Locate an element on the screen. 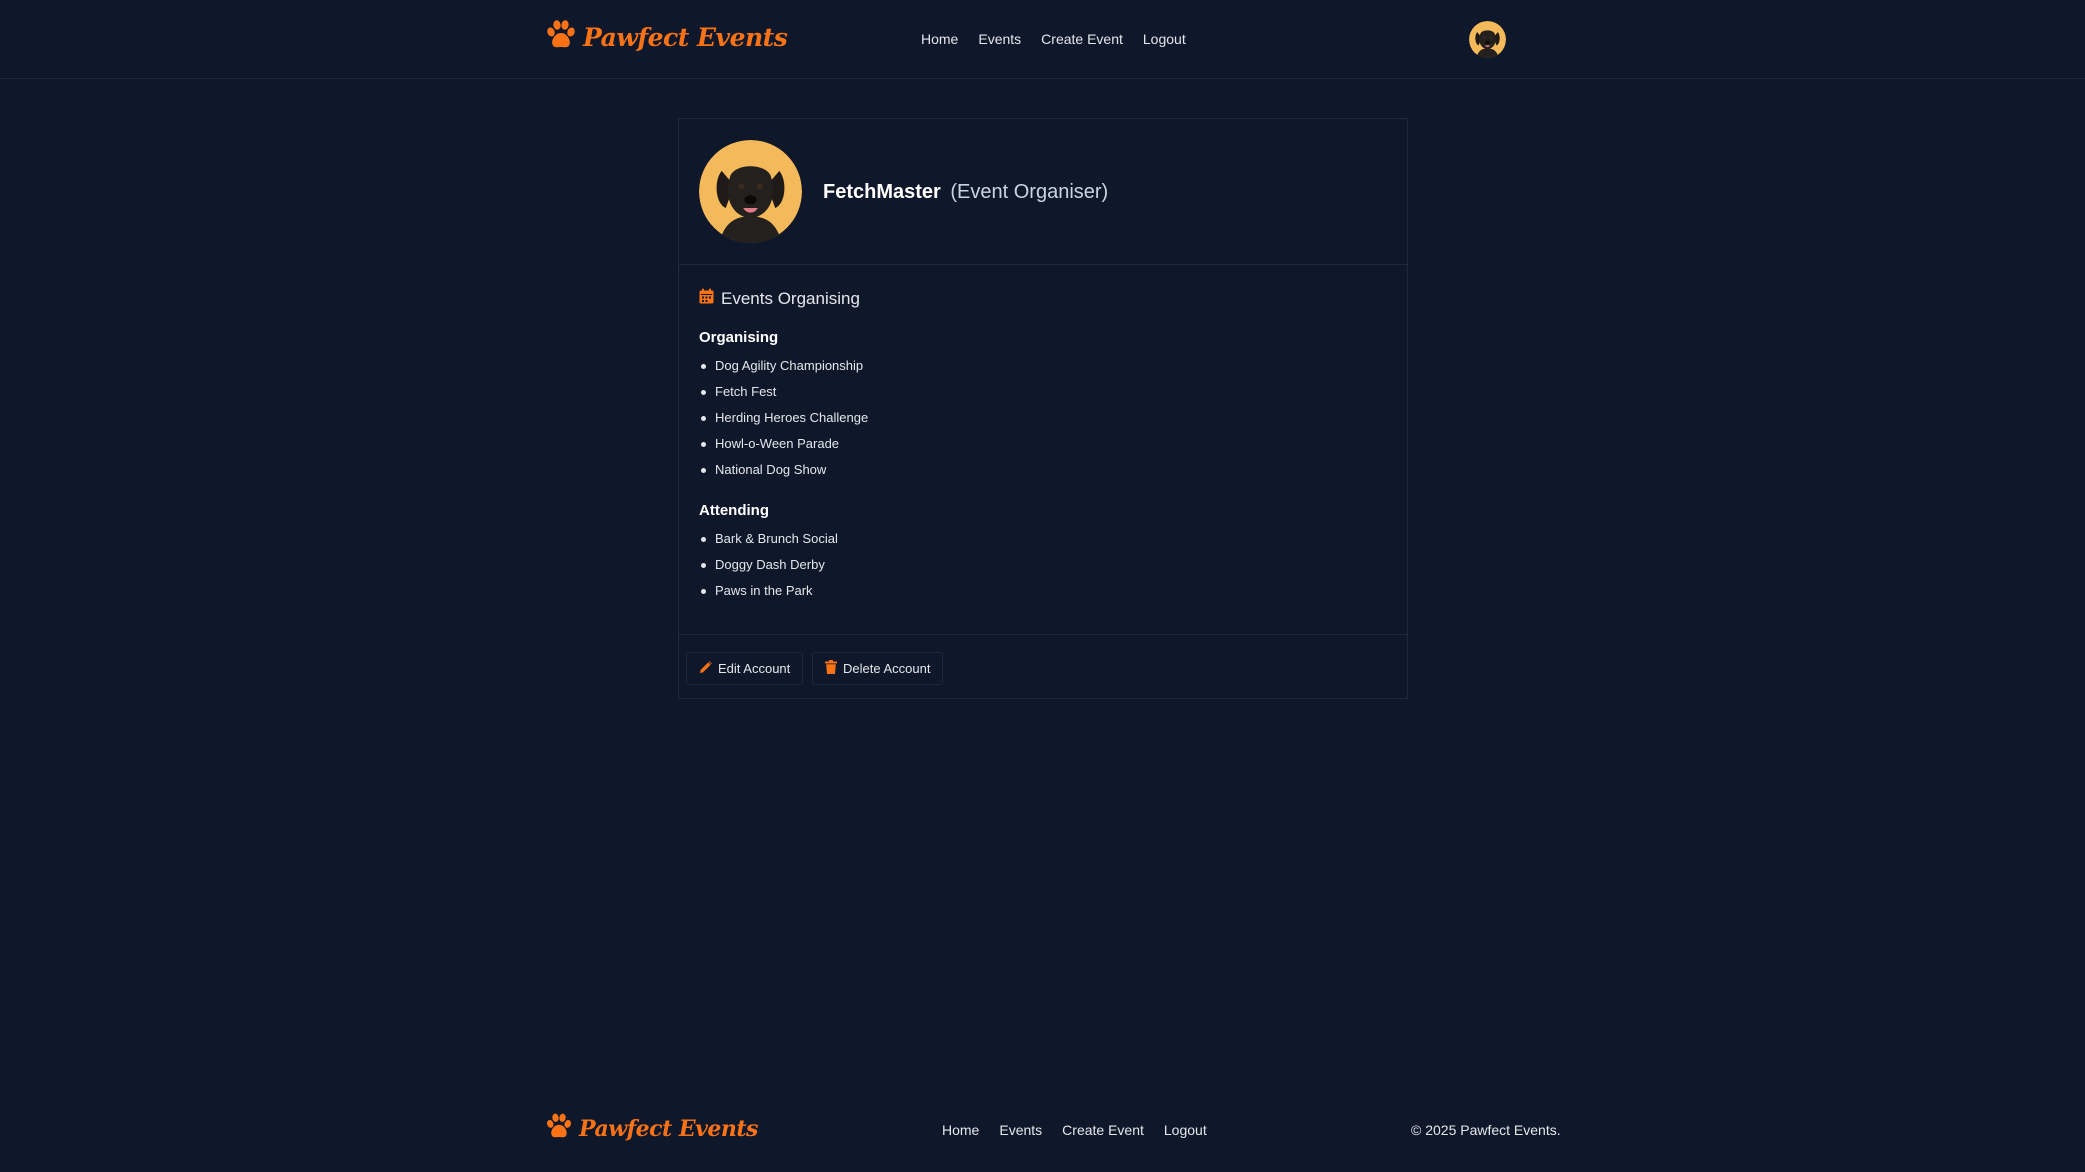 The image size is (2085, 1172). footer-brand-link: Pawfect Events is located at coordinates (651, 1129).